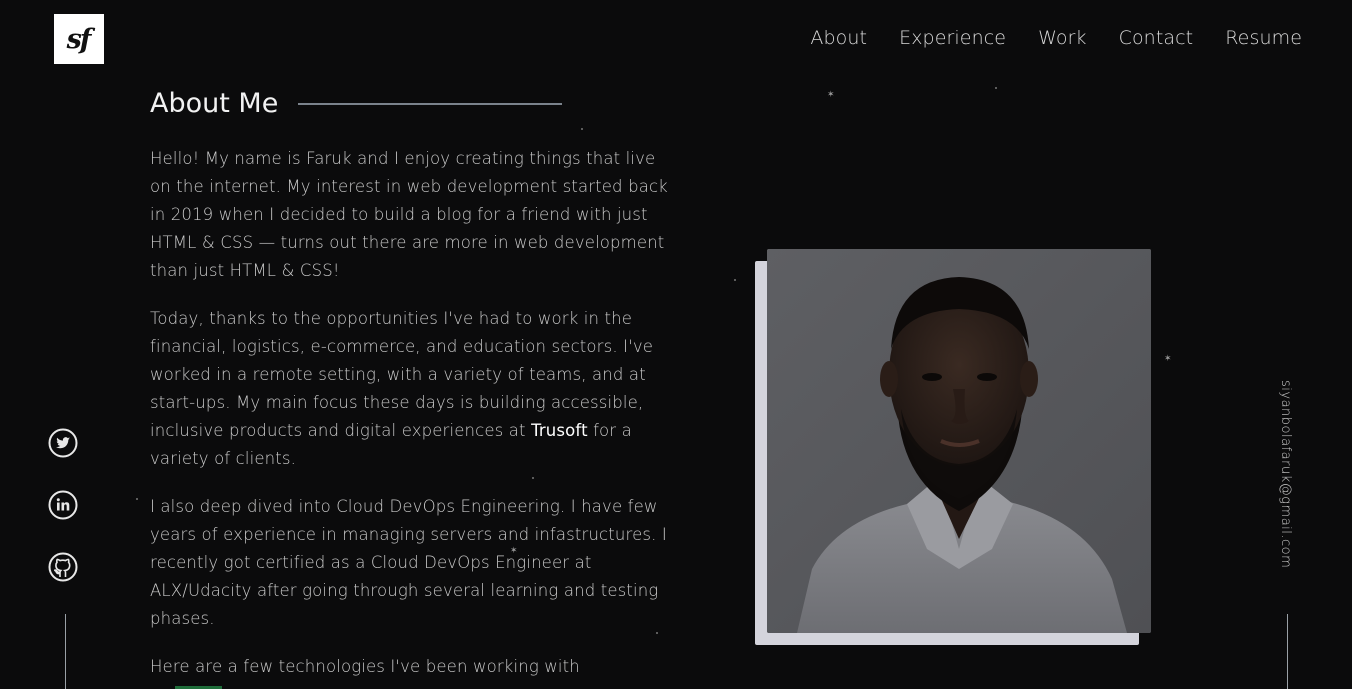 The height and width of the screenshot is (689, 1352). I want to click on linkedin-icon, so click(63, 505).